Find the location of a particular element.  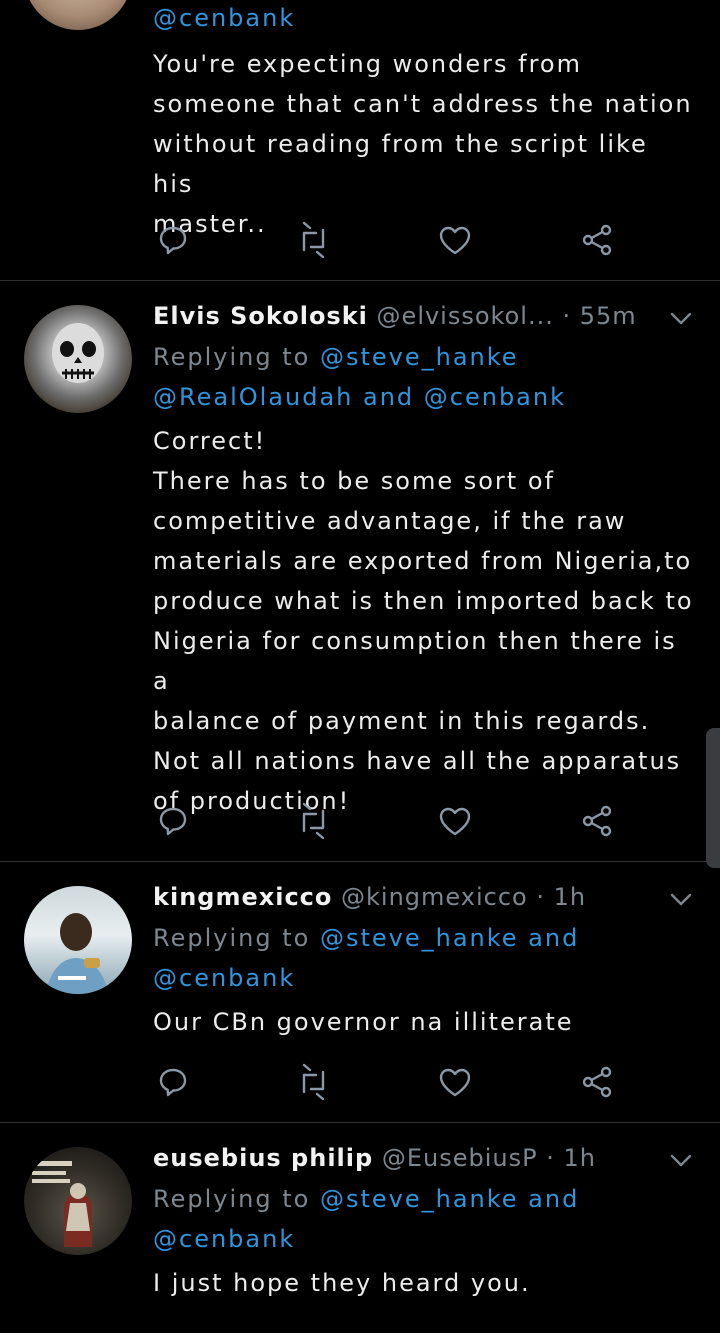

tweet-text: I just hope they heard you. is located at coordinates (342, 1283).